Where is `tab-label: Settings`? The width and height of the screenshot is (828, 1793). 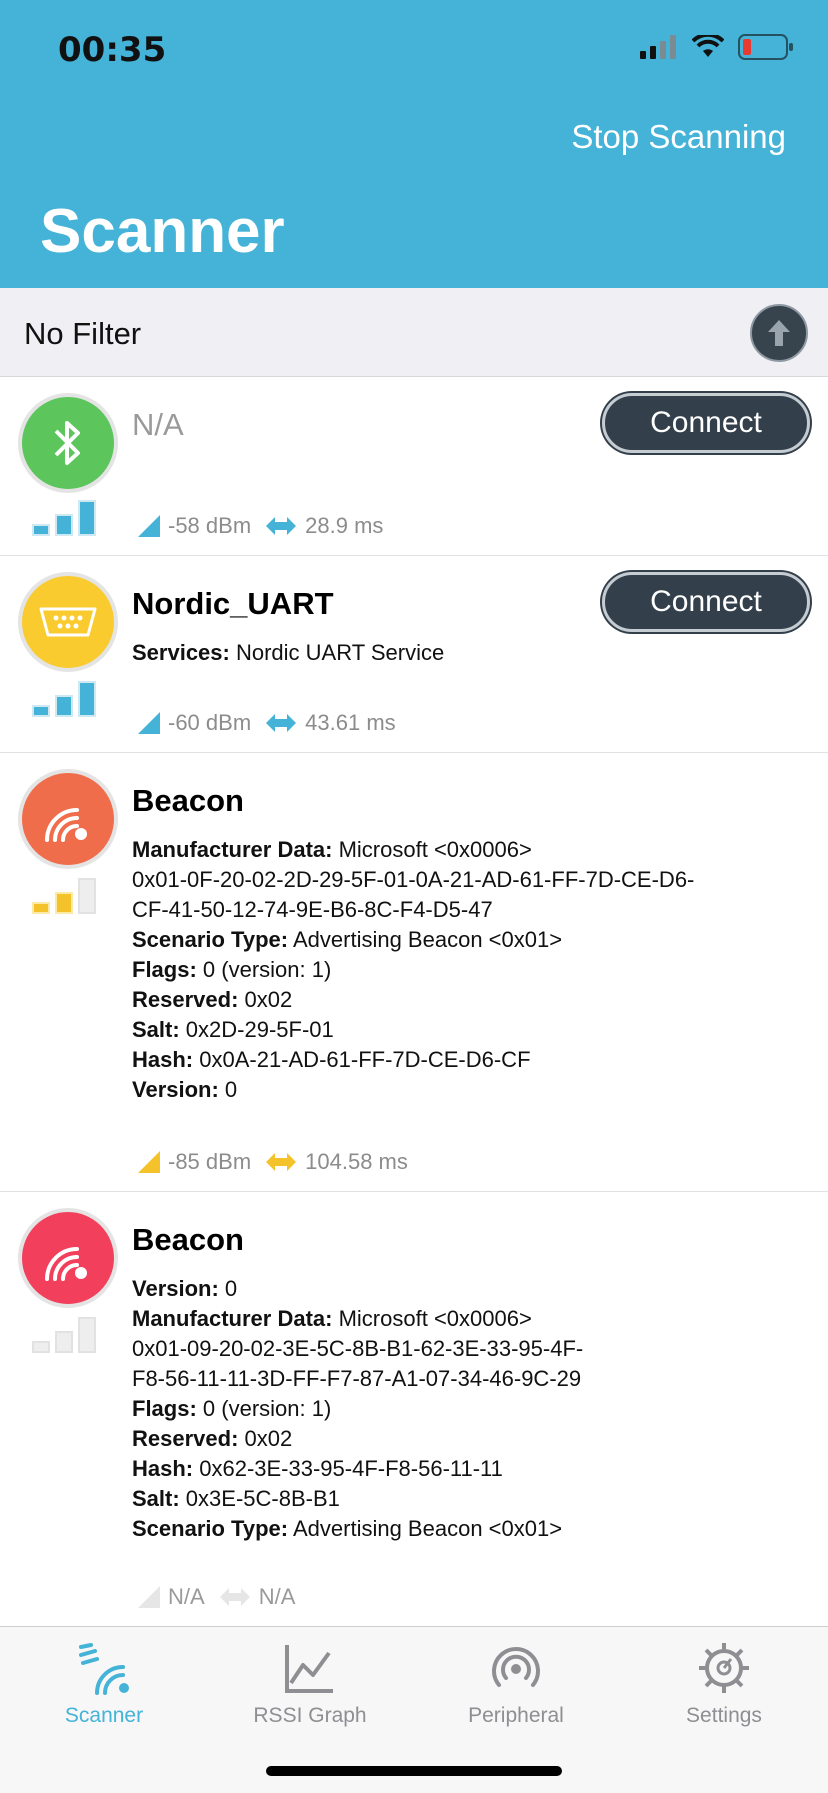
tab-label: Settings is located at coordinates (724, 1715).